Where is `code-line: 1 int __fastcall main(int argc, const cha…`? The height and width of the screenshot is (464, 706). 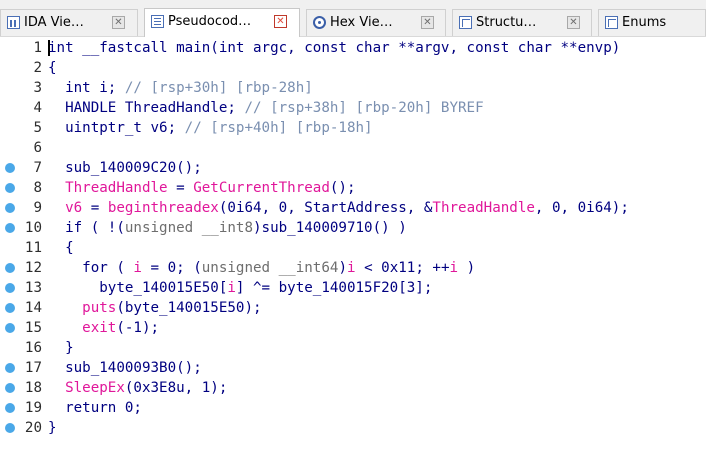
code-line: 1 int __fastcall main(int argc, const cha… is located at coordinates (353, 48).